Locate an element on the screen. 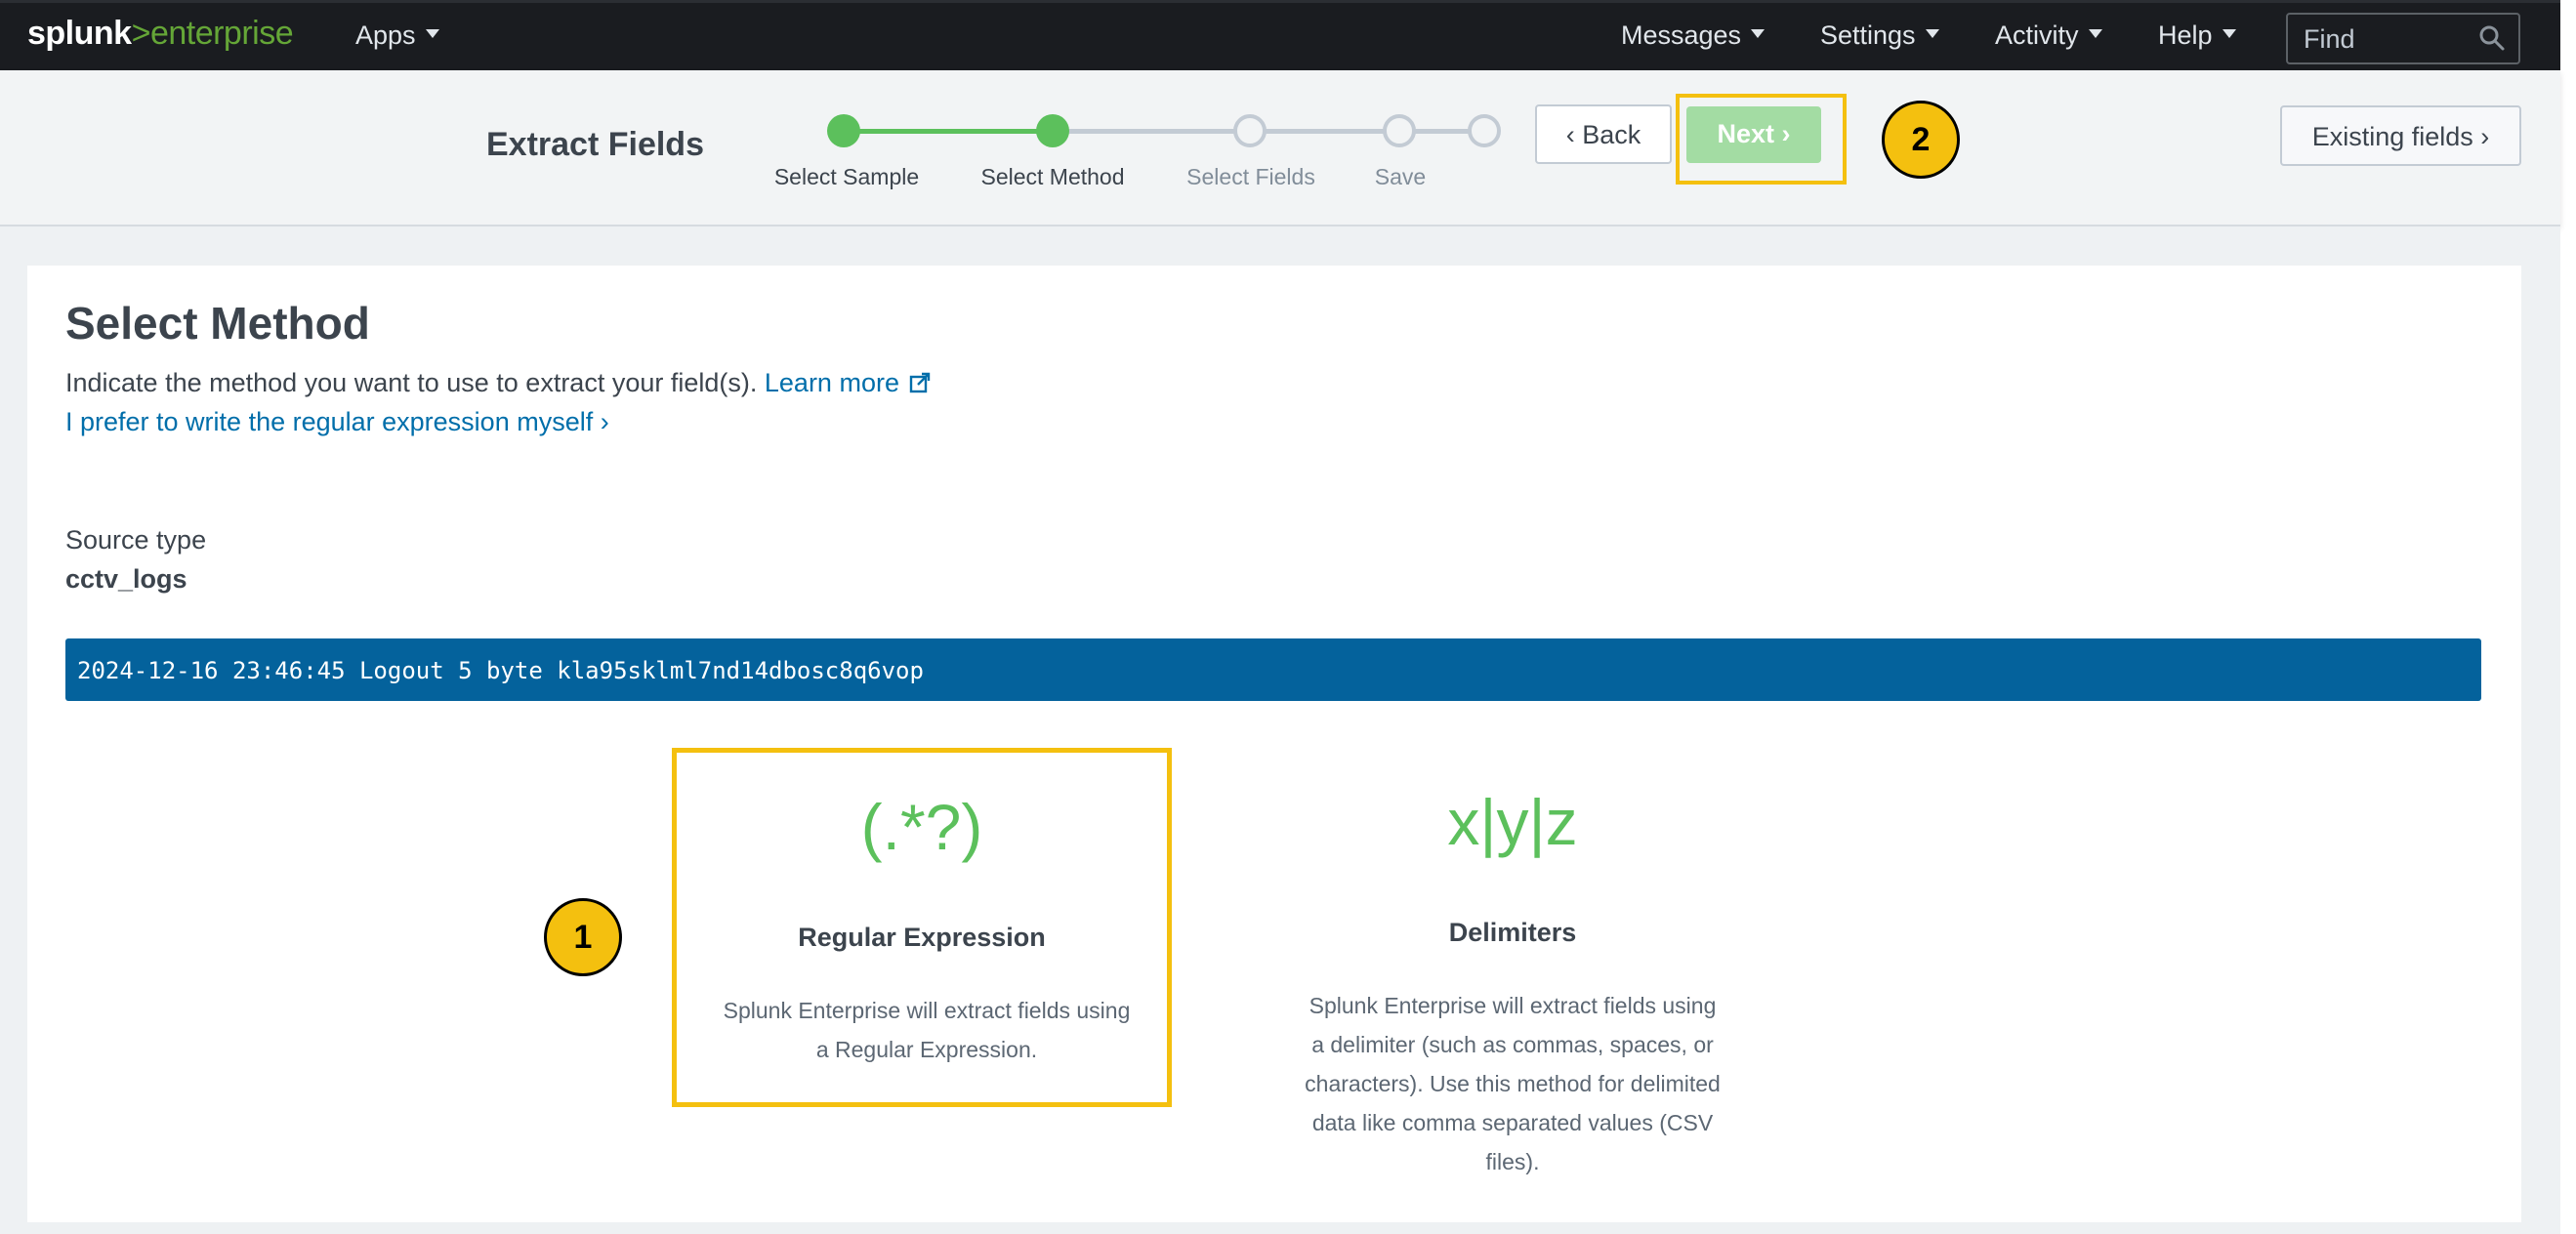 The height and width of the screenshot is (1234, 2576). delimiter-icon: x|y|z is located at coordinates (1512, 822).